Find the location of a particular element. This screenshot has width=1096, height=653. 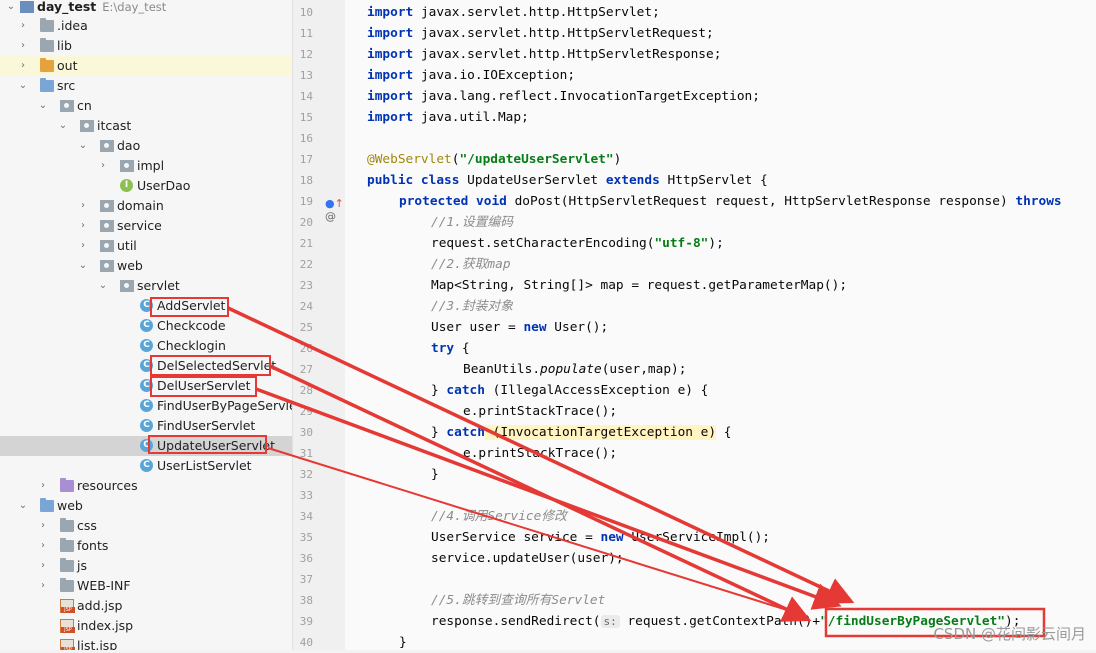

tree-item-cn: ⌄ cn is located at coordinates (146, 106).